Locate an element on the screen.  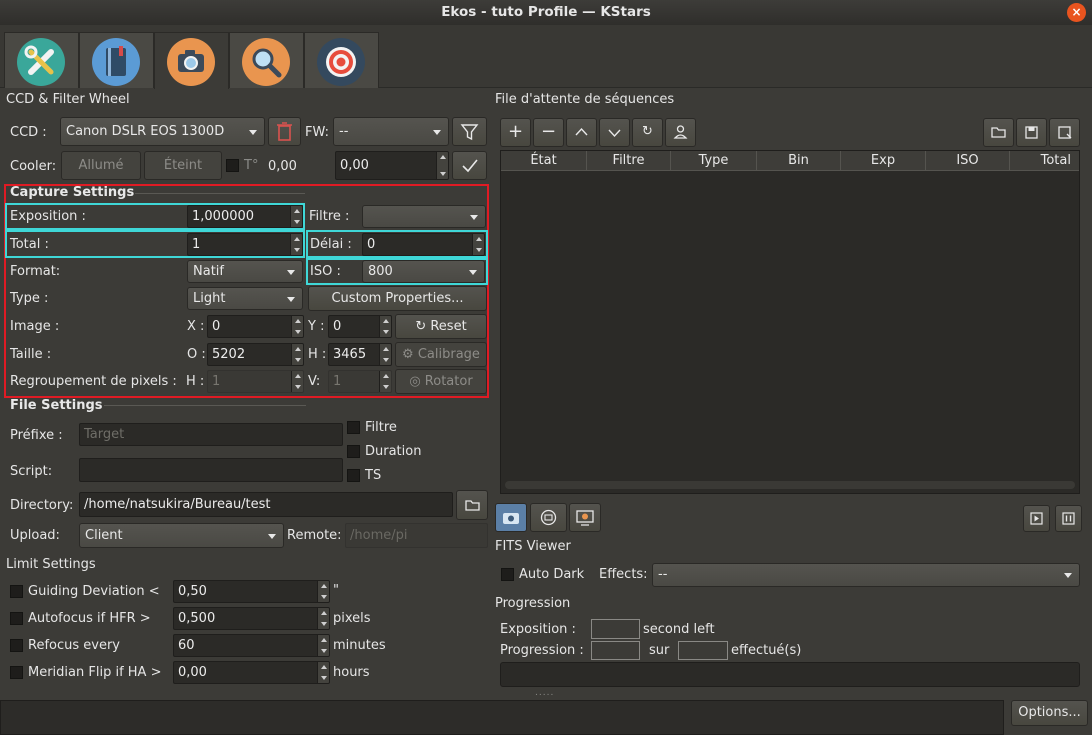
column-exposure: Exp is located at coordinates (883, 161).